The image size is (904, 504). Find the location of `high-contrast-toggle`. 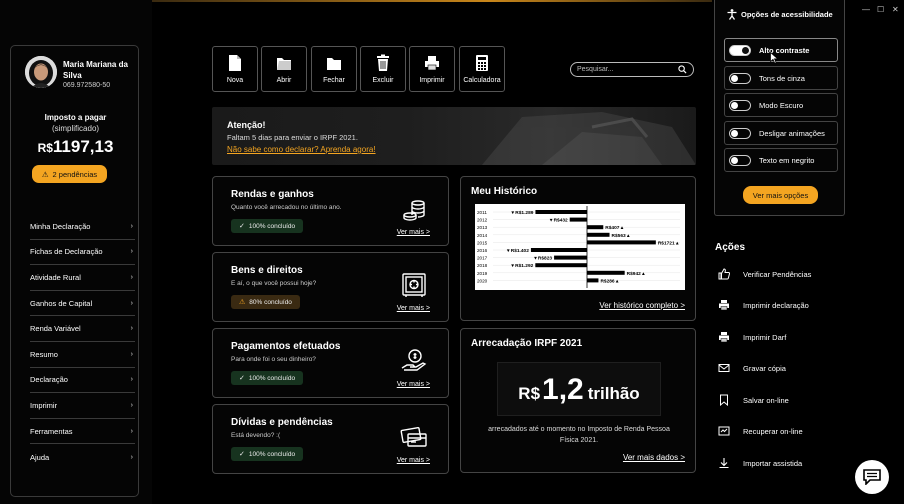

high-contrast-toggle is located at coordinates (740, 50).